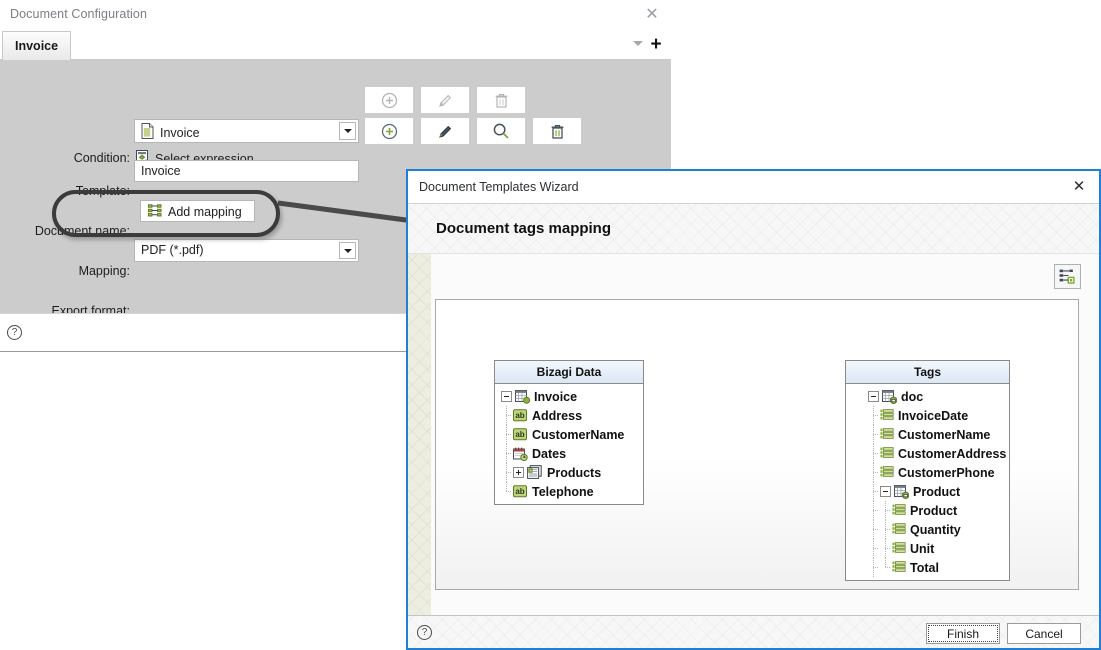 The image size is (1101, 650). I want to click on tree-node-quantity-7: Quantity, so click(927, 529).